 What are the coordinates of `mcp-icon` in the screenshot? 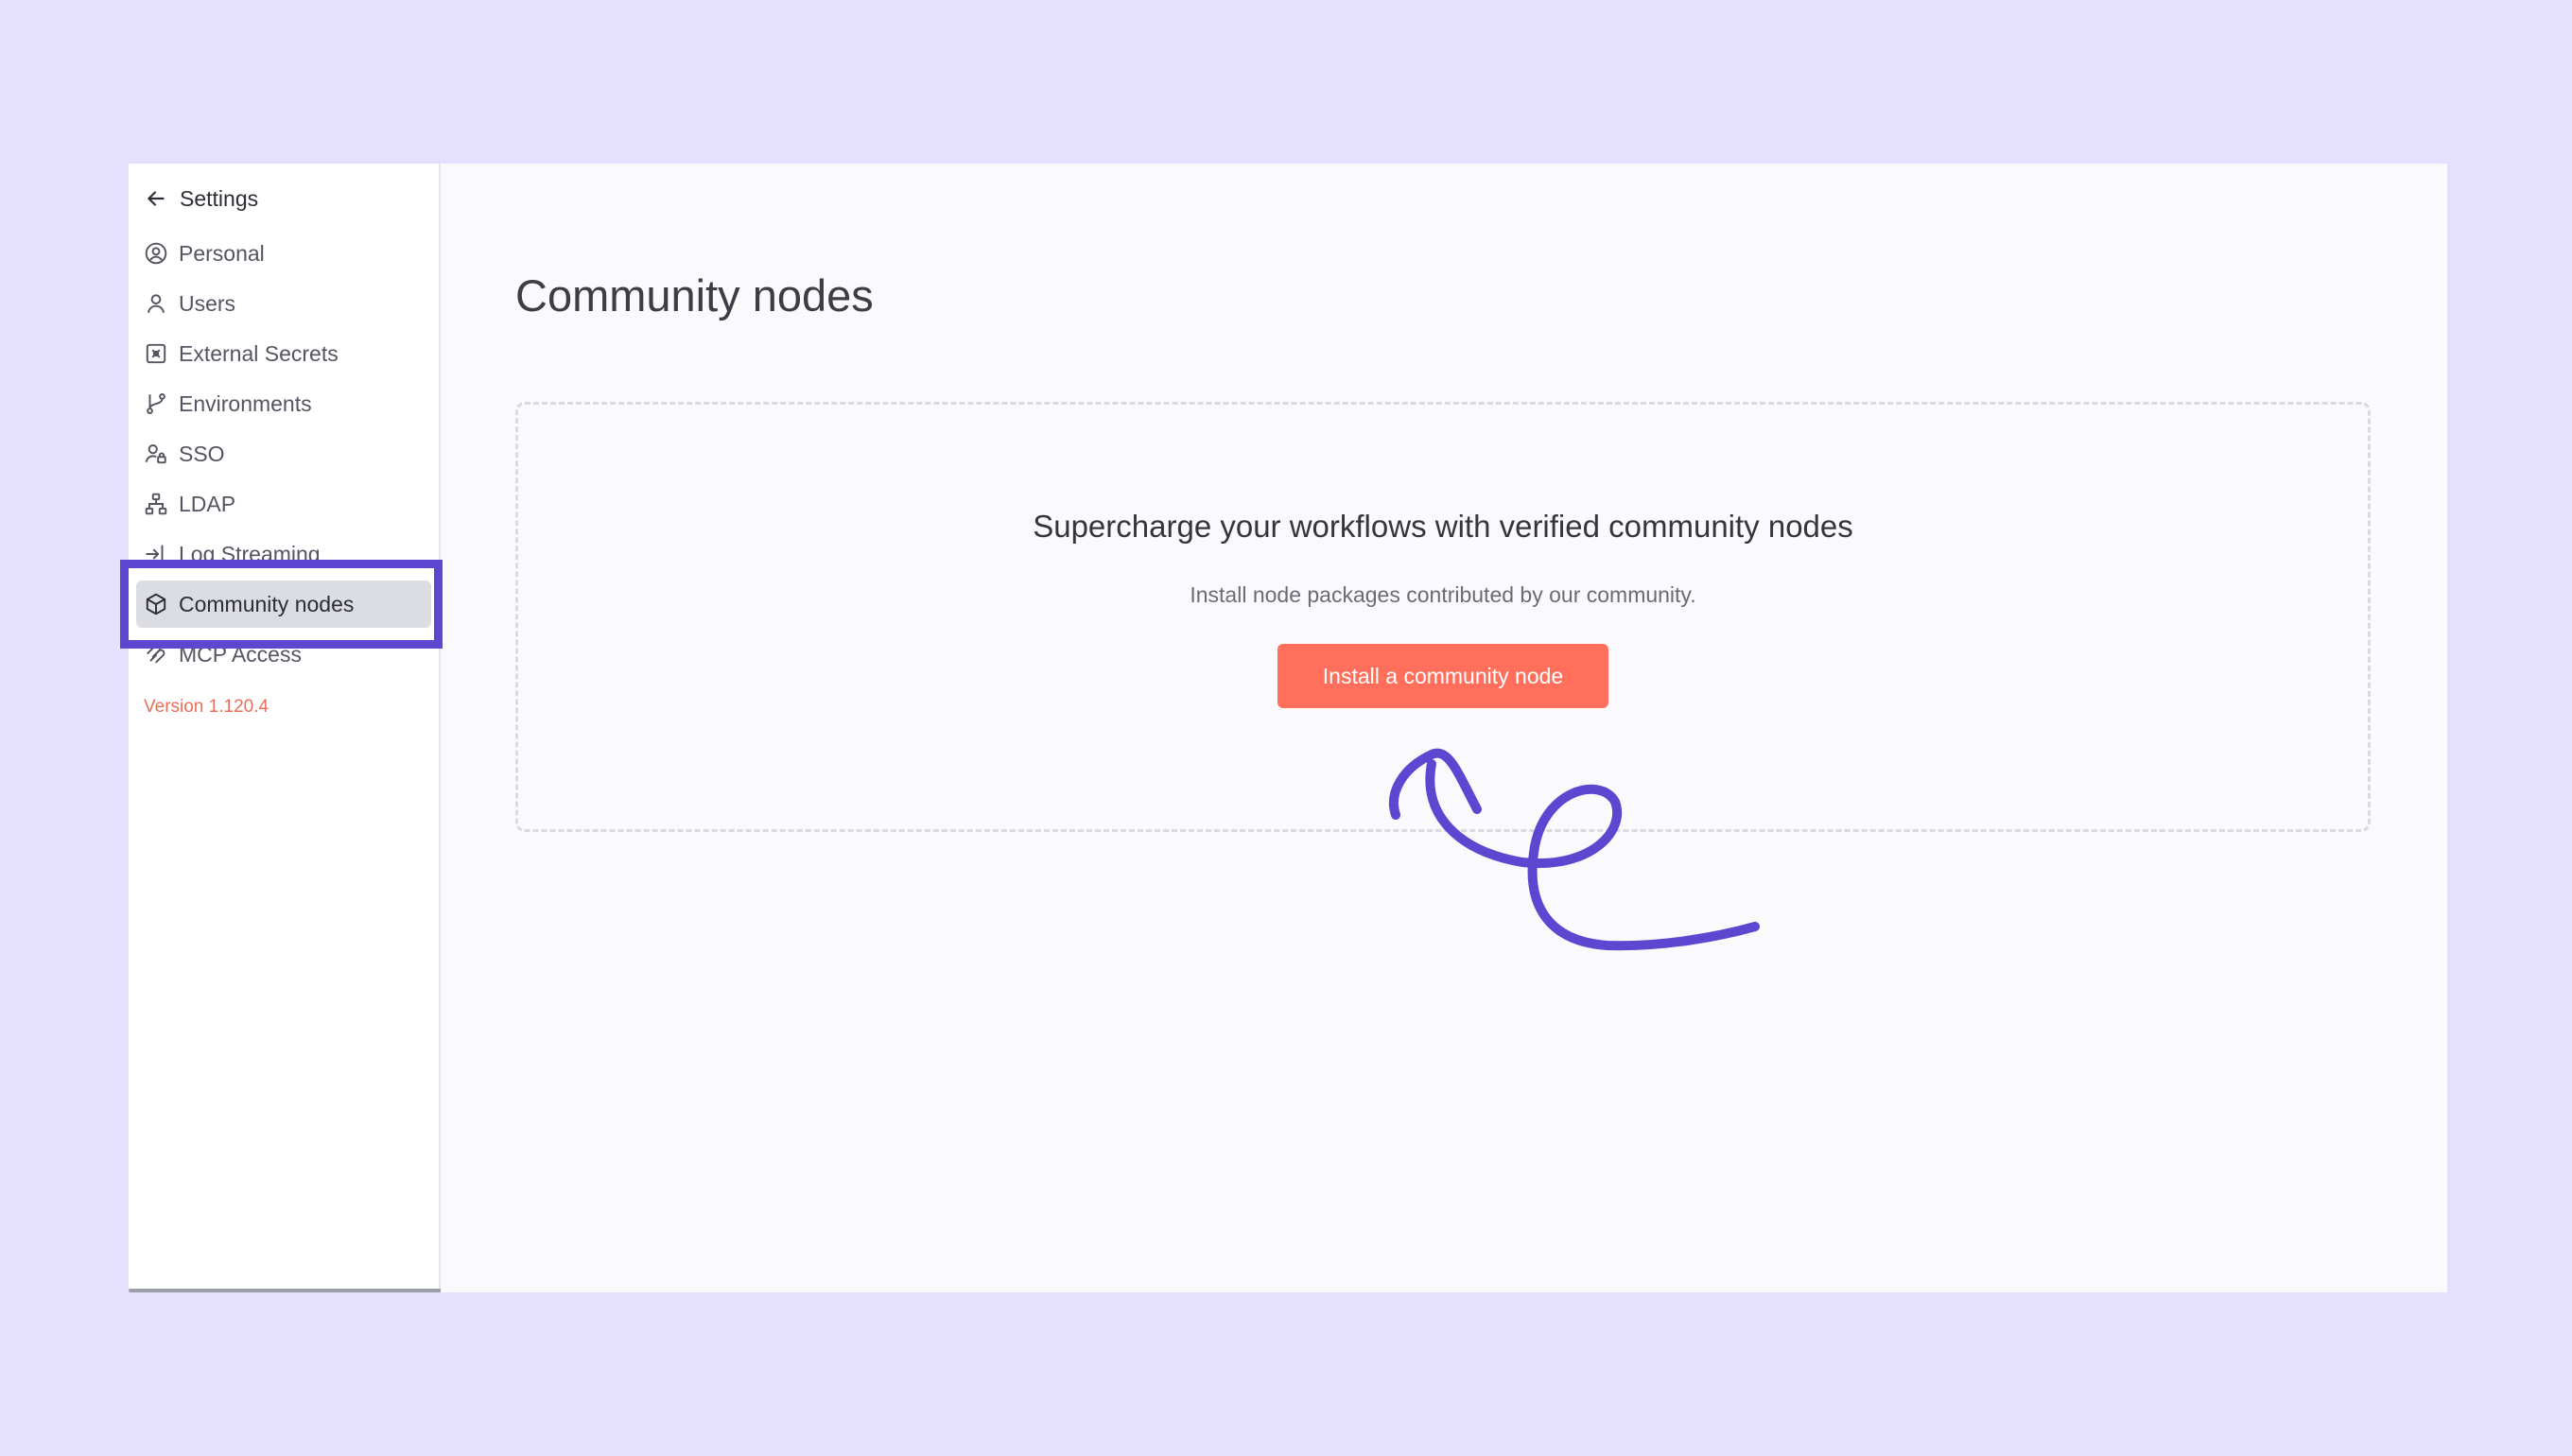 It's located at (156, 654).